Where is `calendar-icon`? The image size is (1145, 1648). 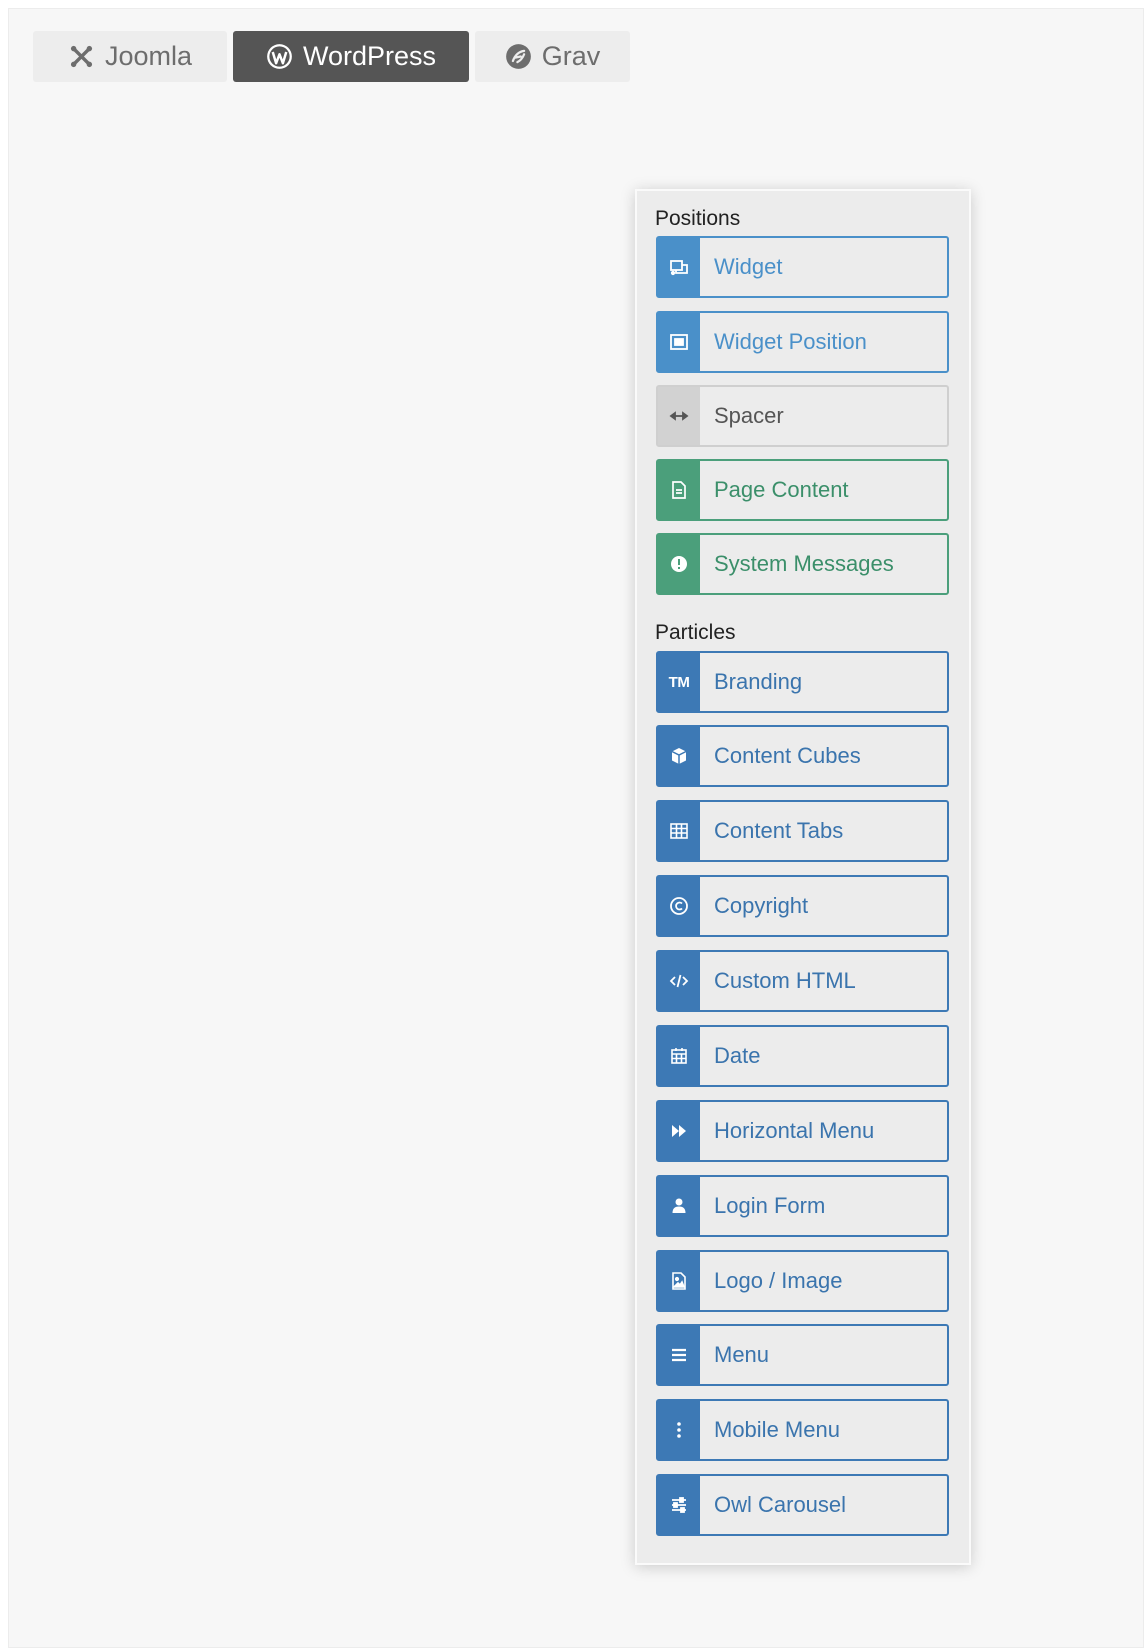
calendar-icon is located at coordinates (679, 1056).